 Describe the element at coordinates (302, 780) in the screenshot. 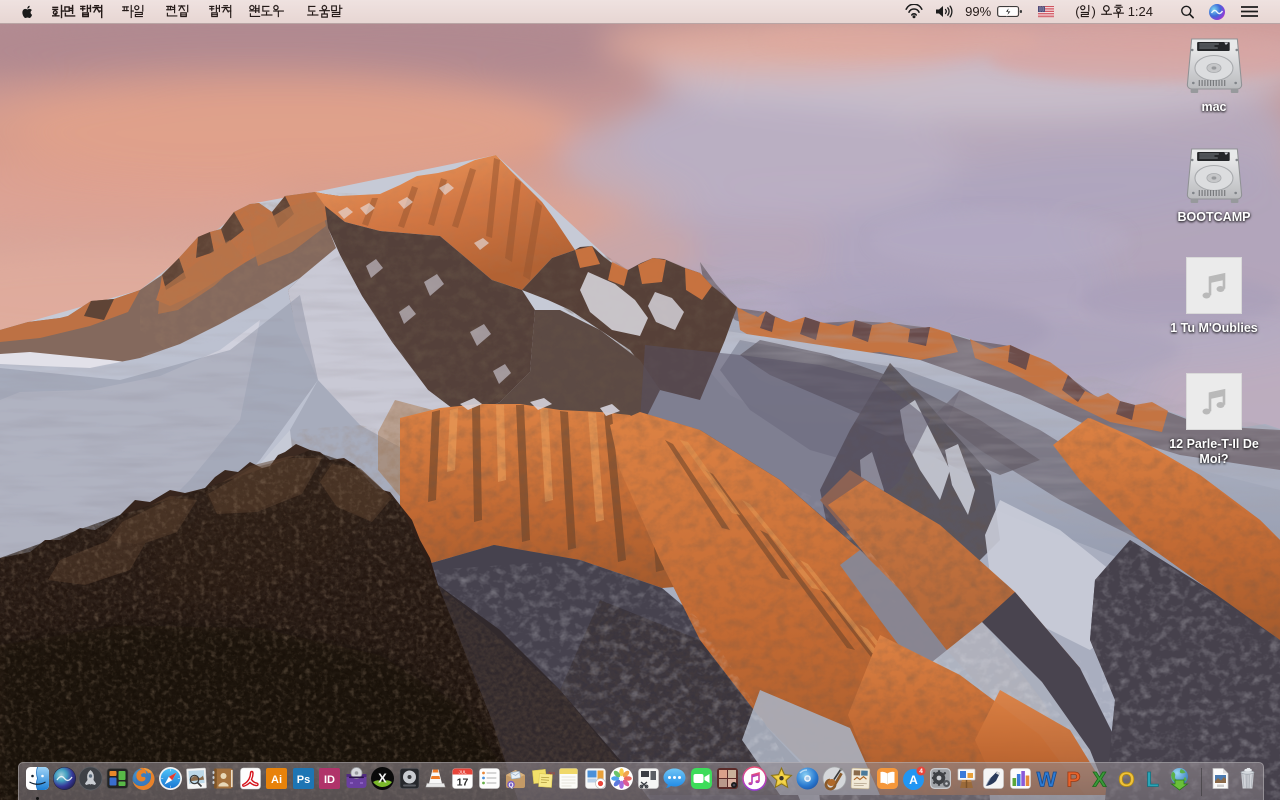

I see `svg-text: Ps` at that location.